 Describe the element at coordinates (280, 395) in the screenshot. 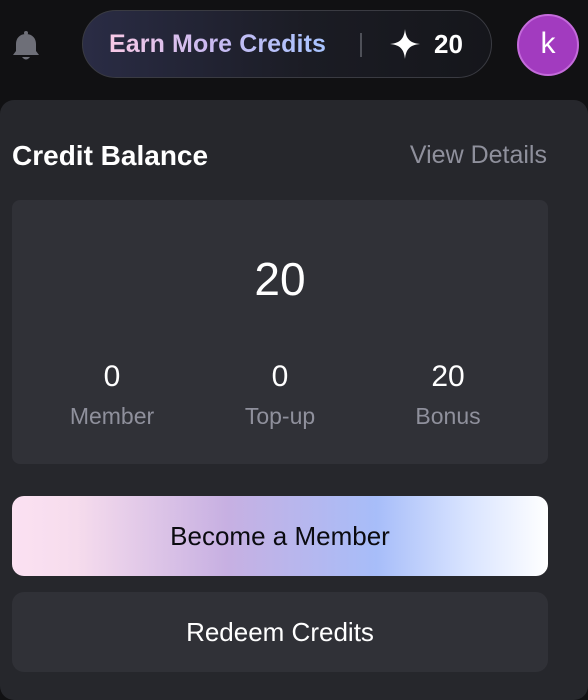

I see `stat-topup: 0 Top-up` at that location.